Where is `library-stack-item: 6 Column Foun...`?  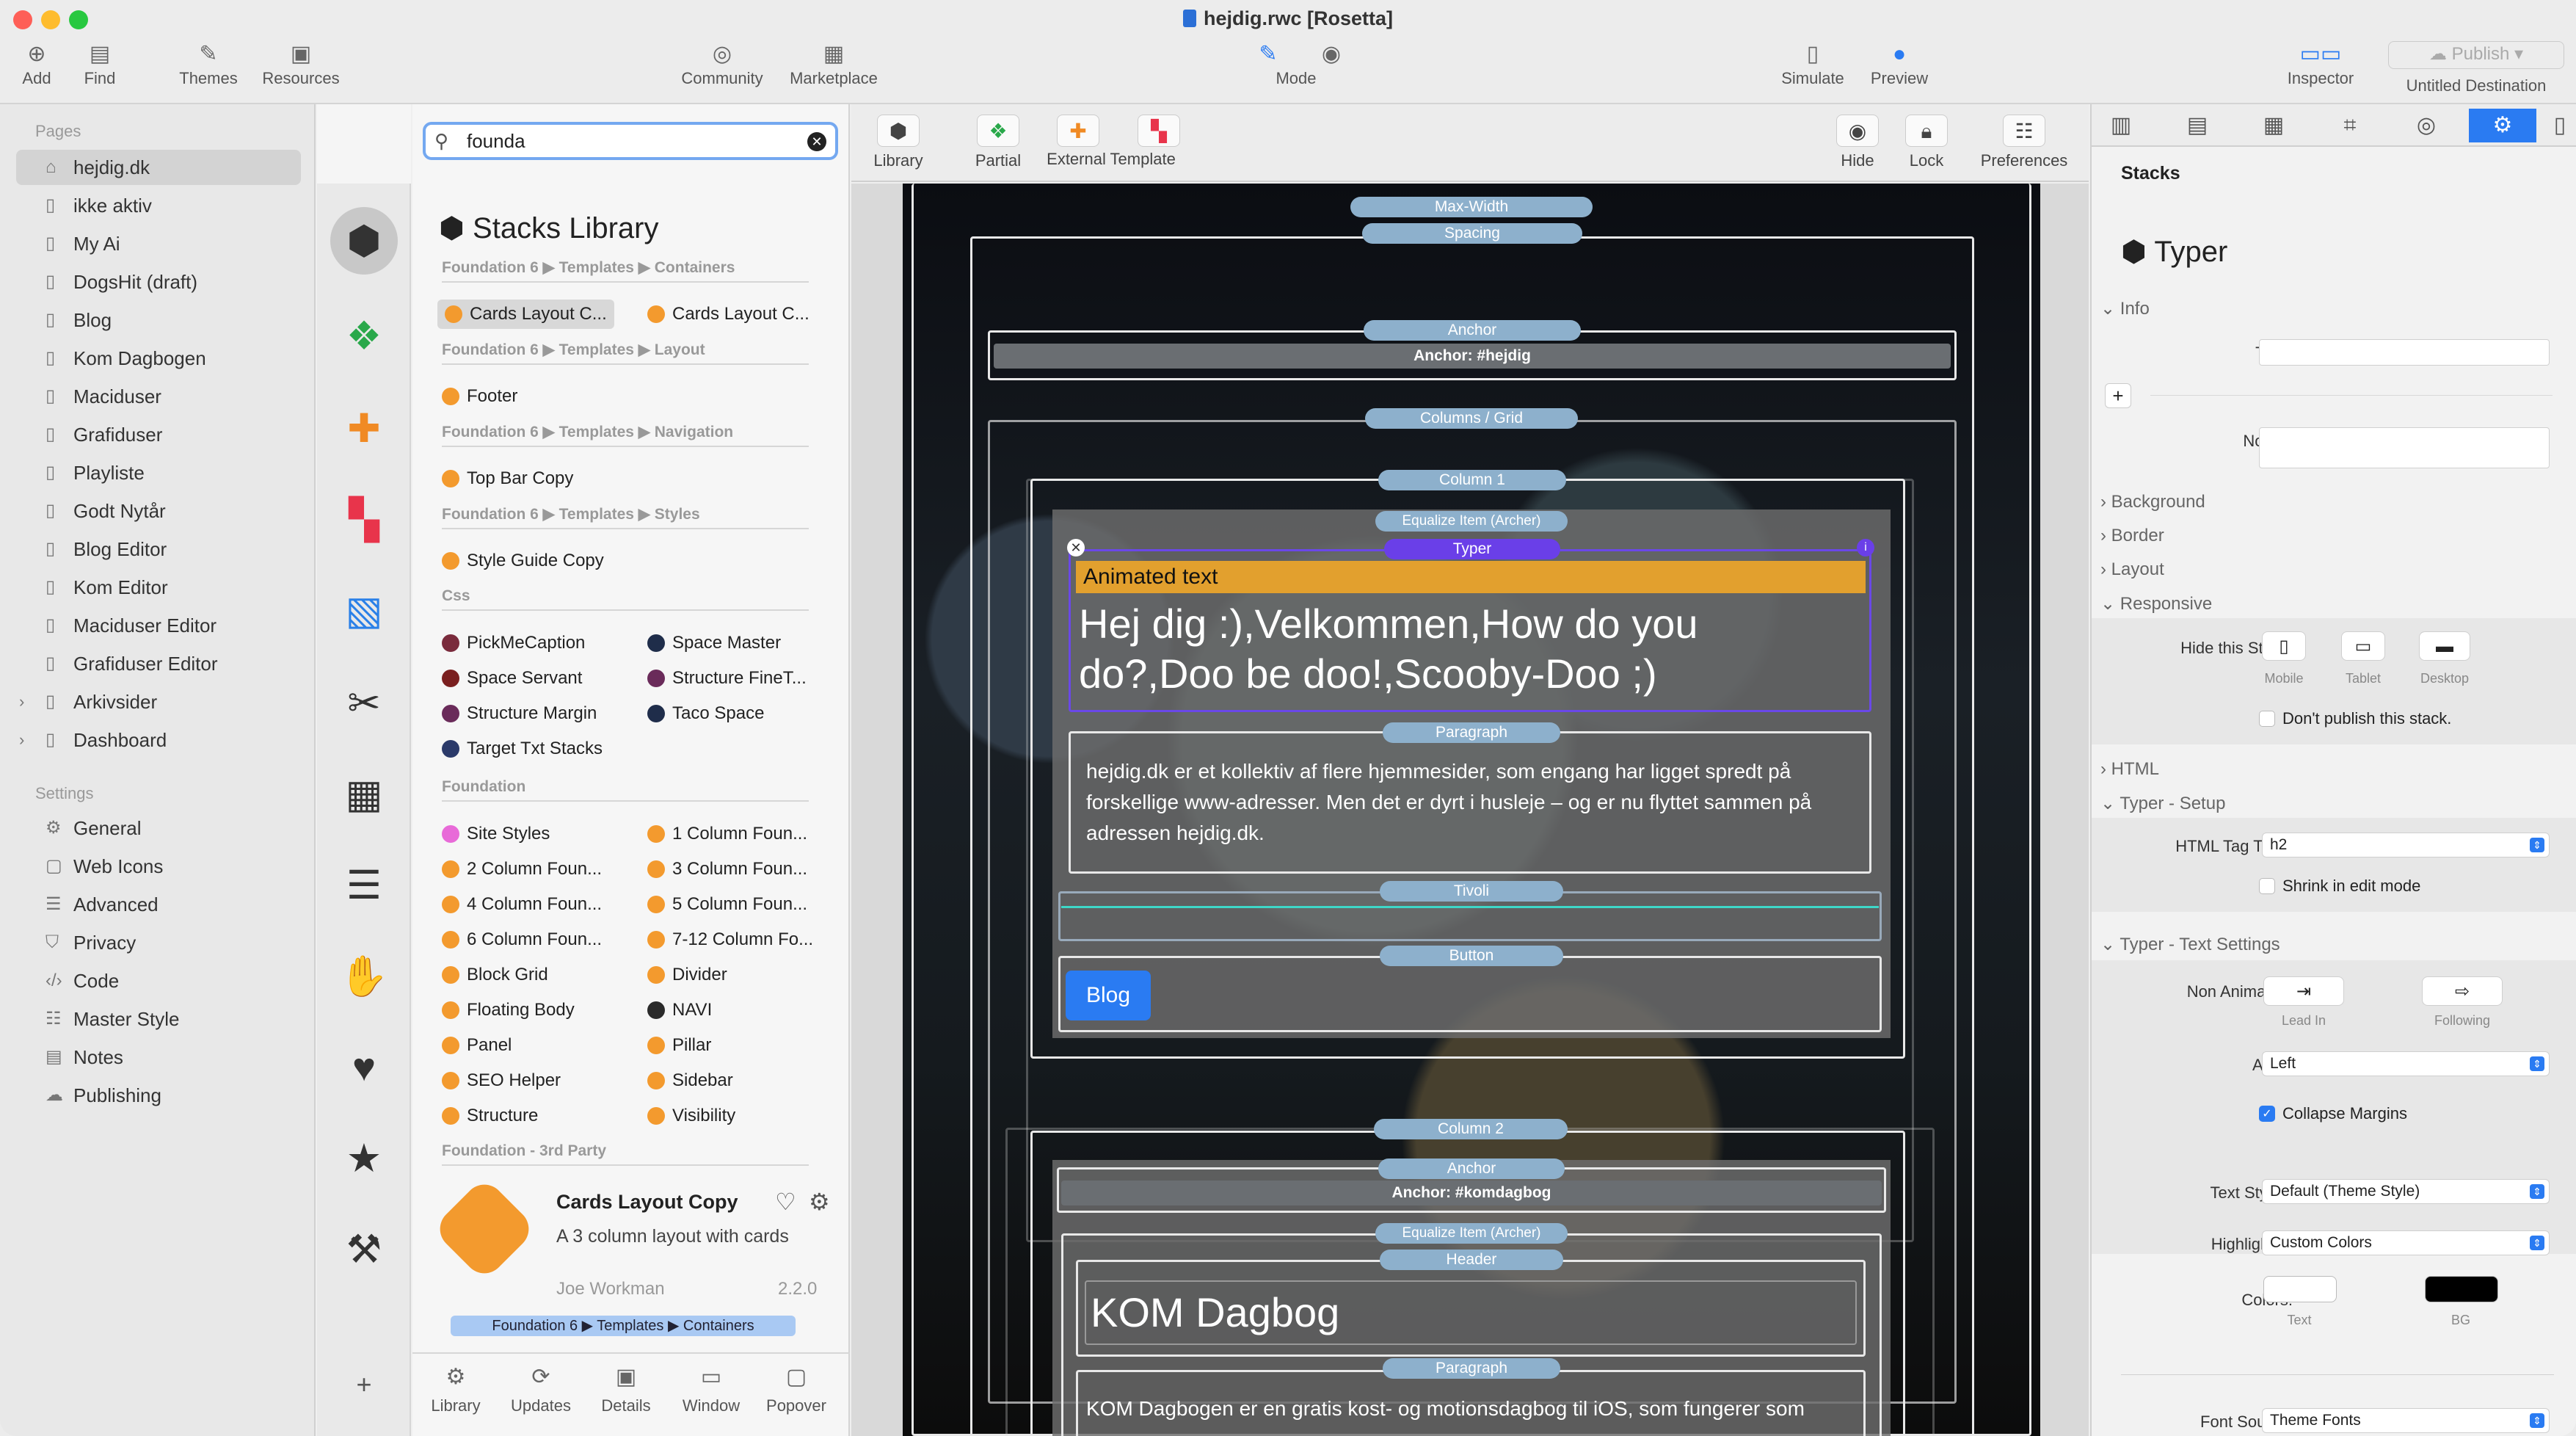 library-stack-item: 6 Column Foun... is located at coordinates (522, 940).